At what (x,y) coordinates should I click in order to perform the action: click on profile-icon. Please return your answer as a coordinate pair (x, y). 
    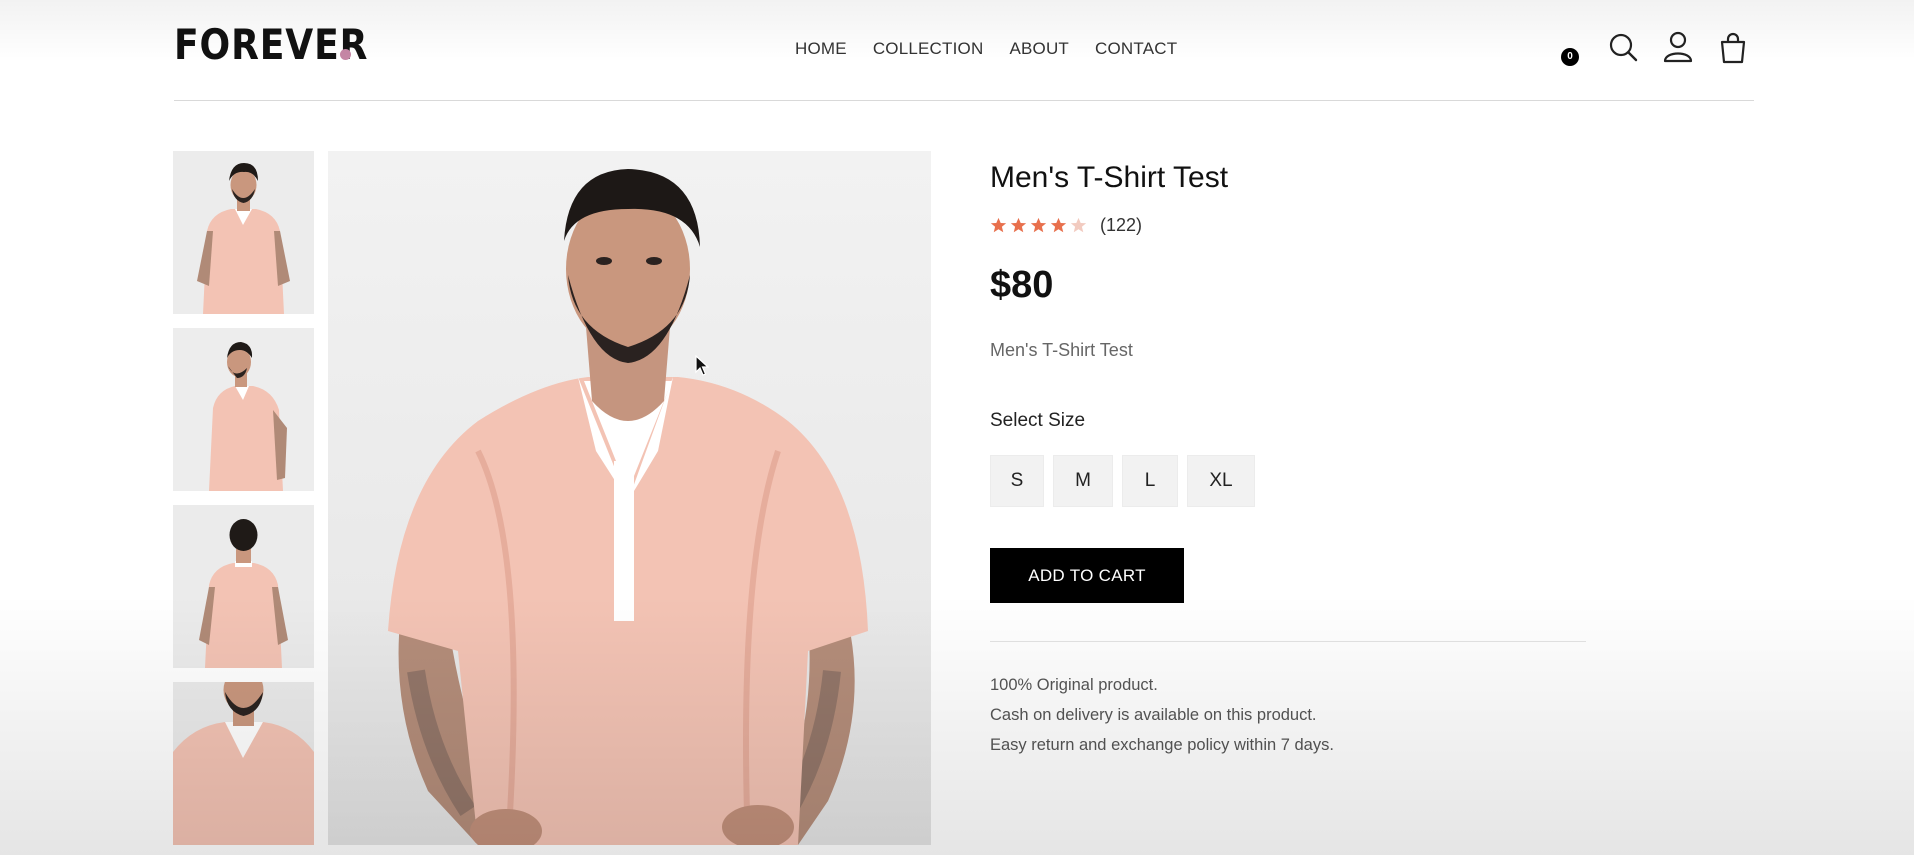
    Looking at the image, I should click on (1678, 47).